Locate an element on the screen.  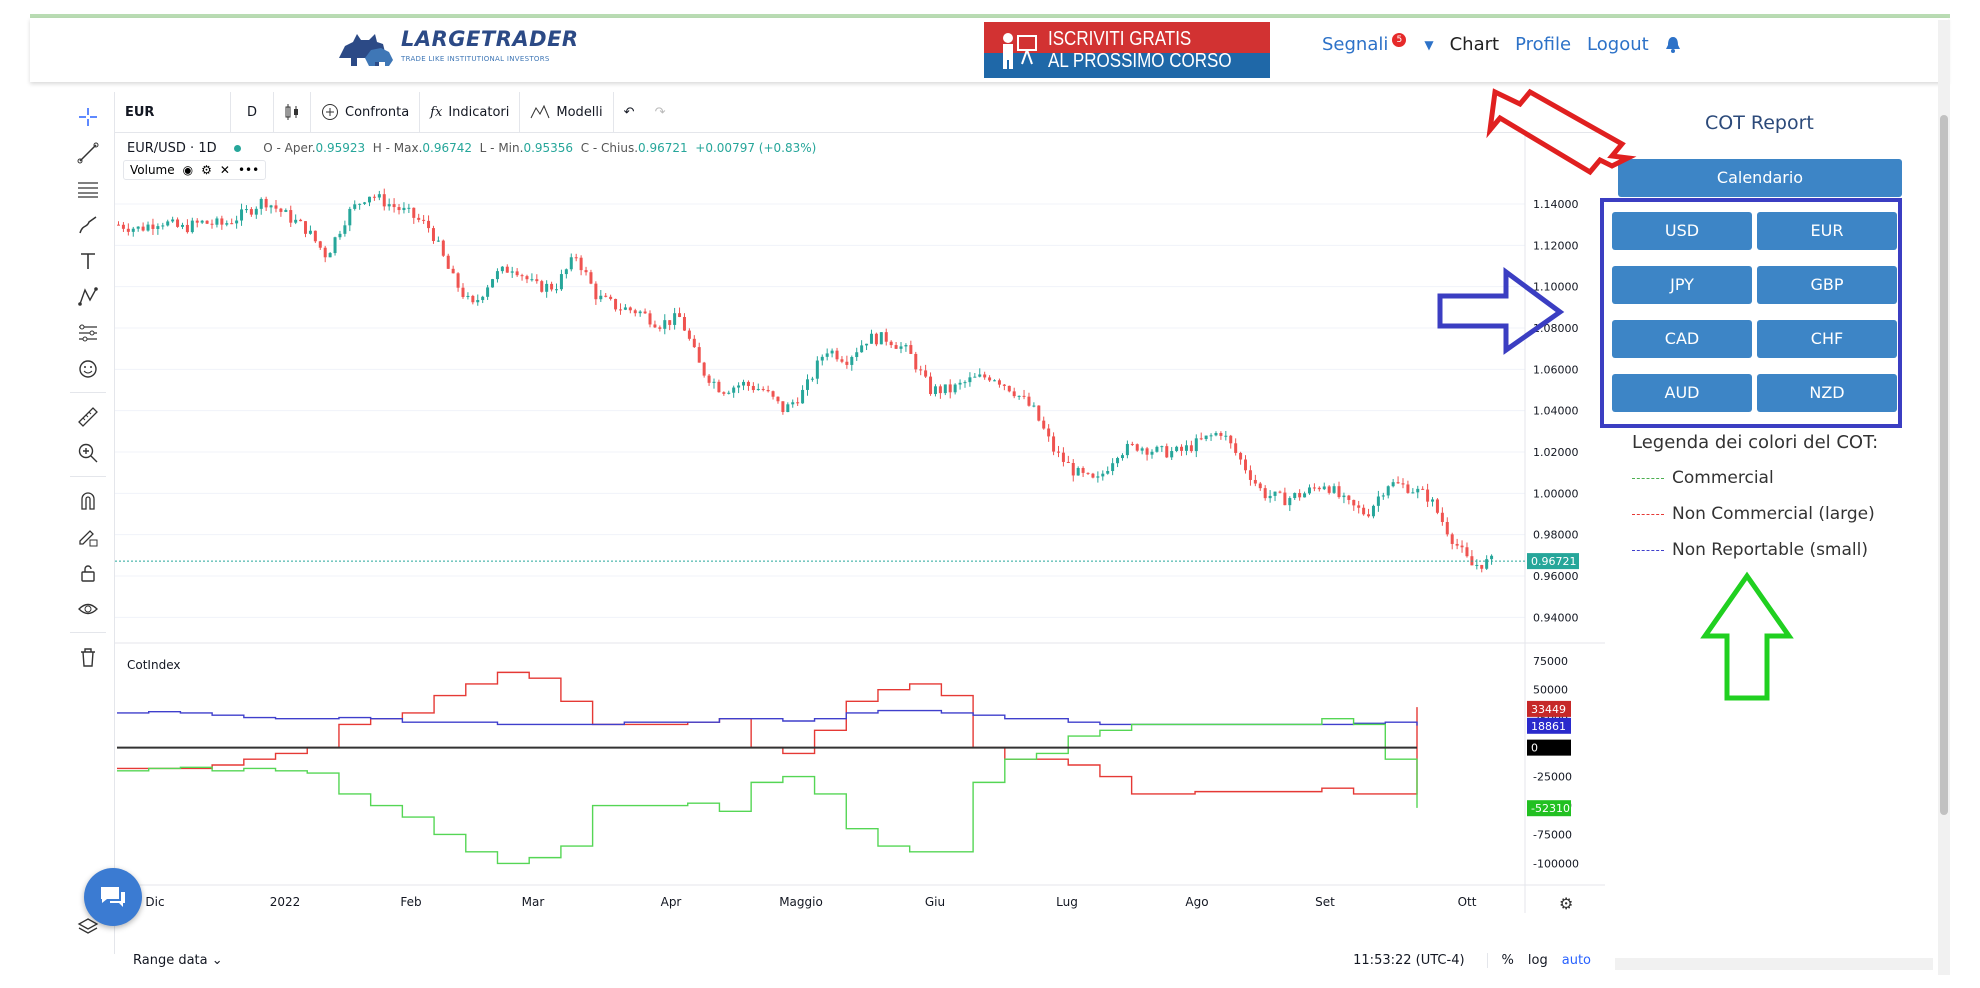
nav-segnali: Segnali 5 is located at coordinates (1364, 44).